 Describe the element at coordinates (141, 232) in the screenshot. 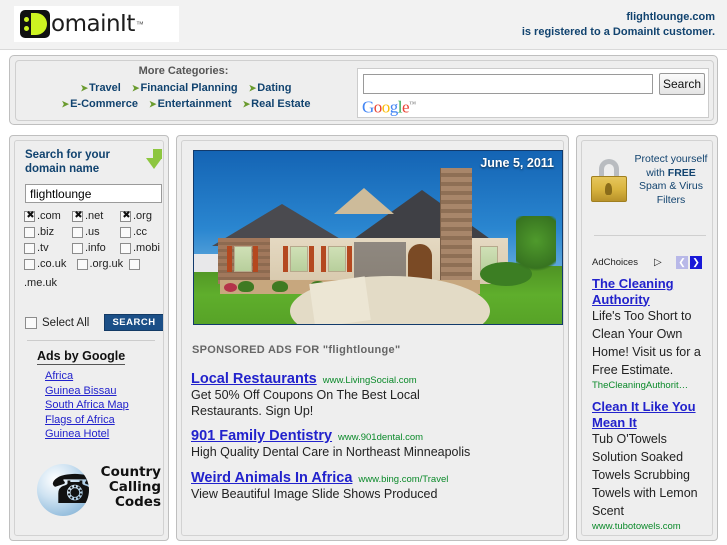

I see `tld-option-cc: .cc` at that location.